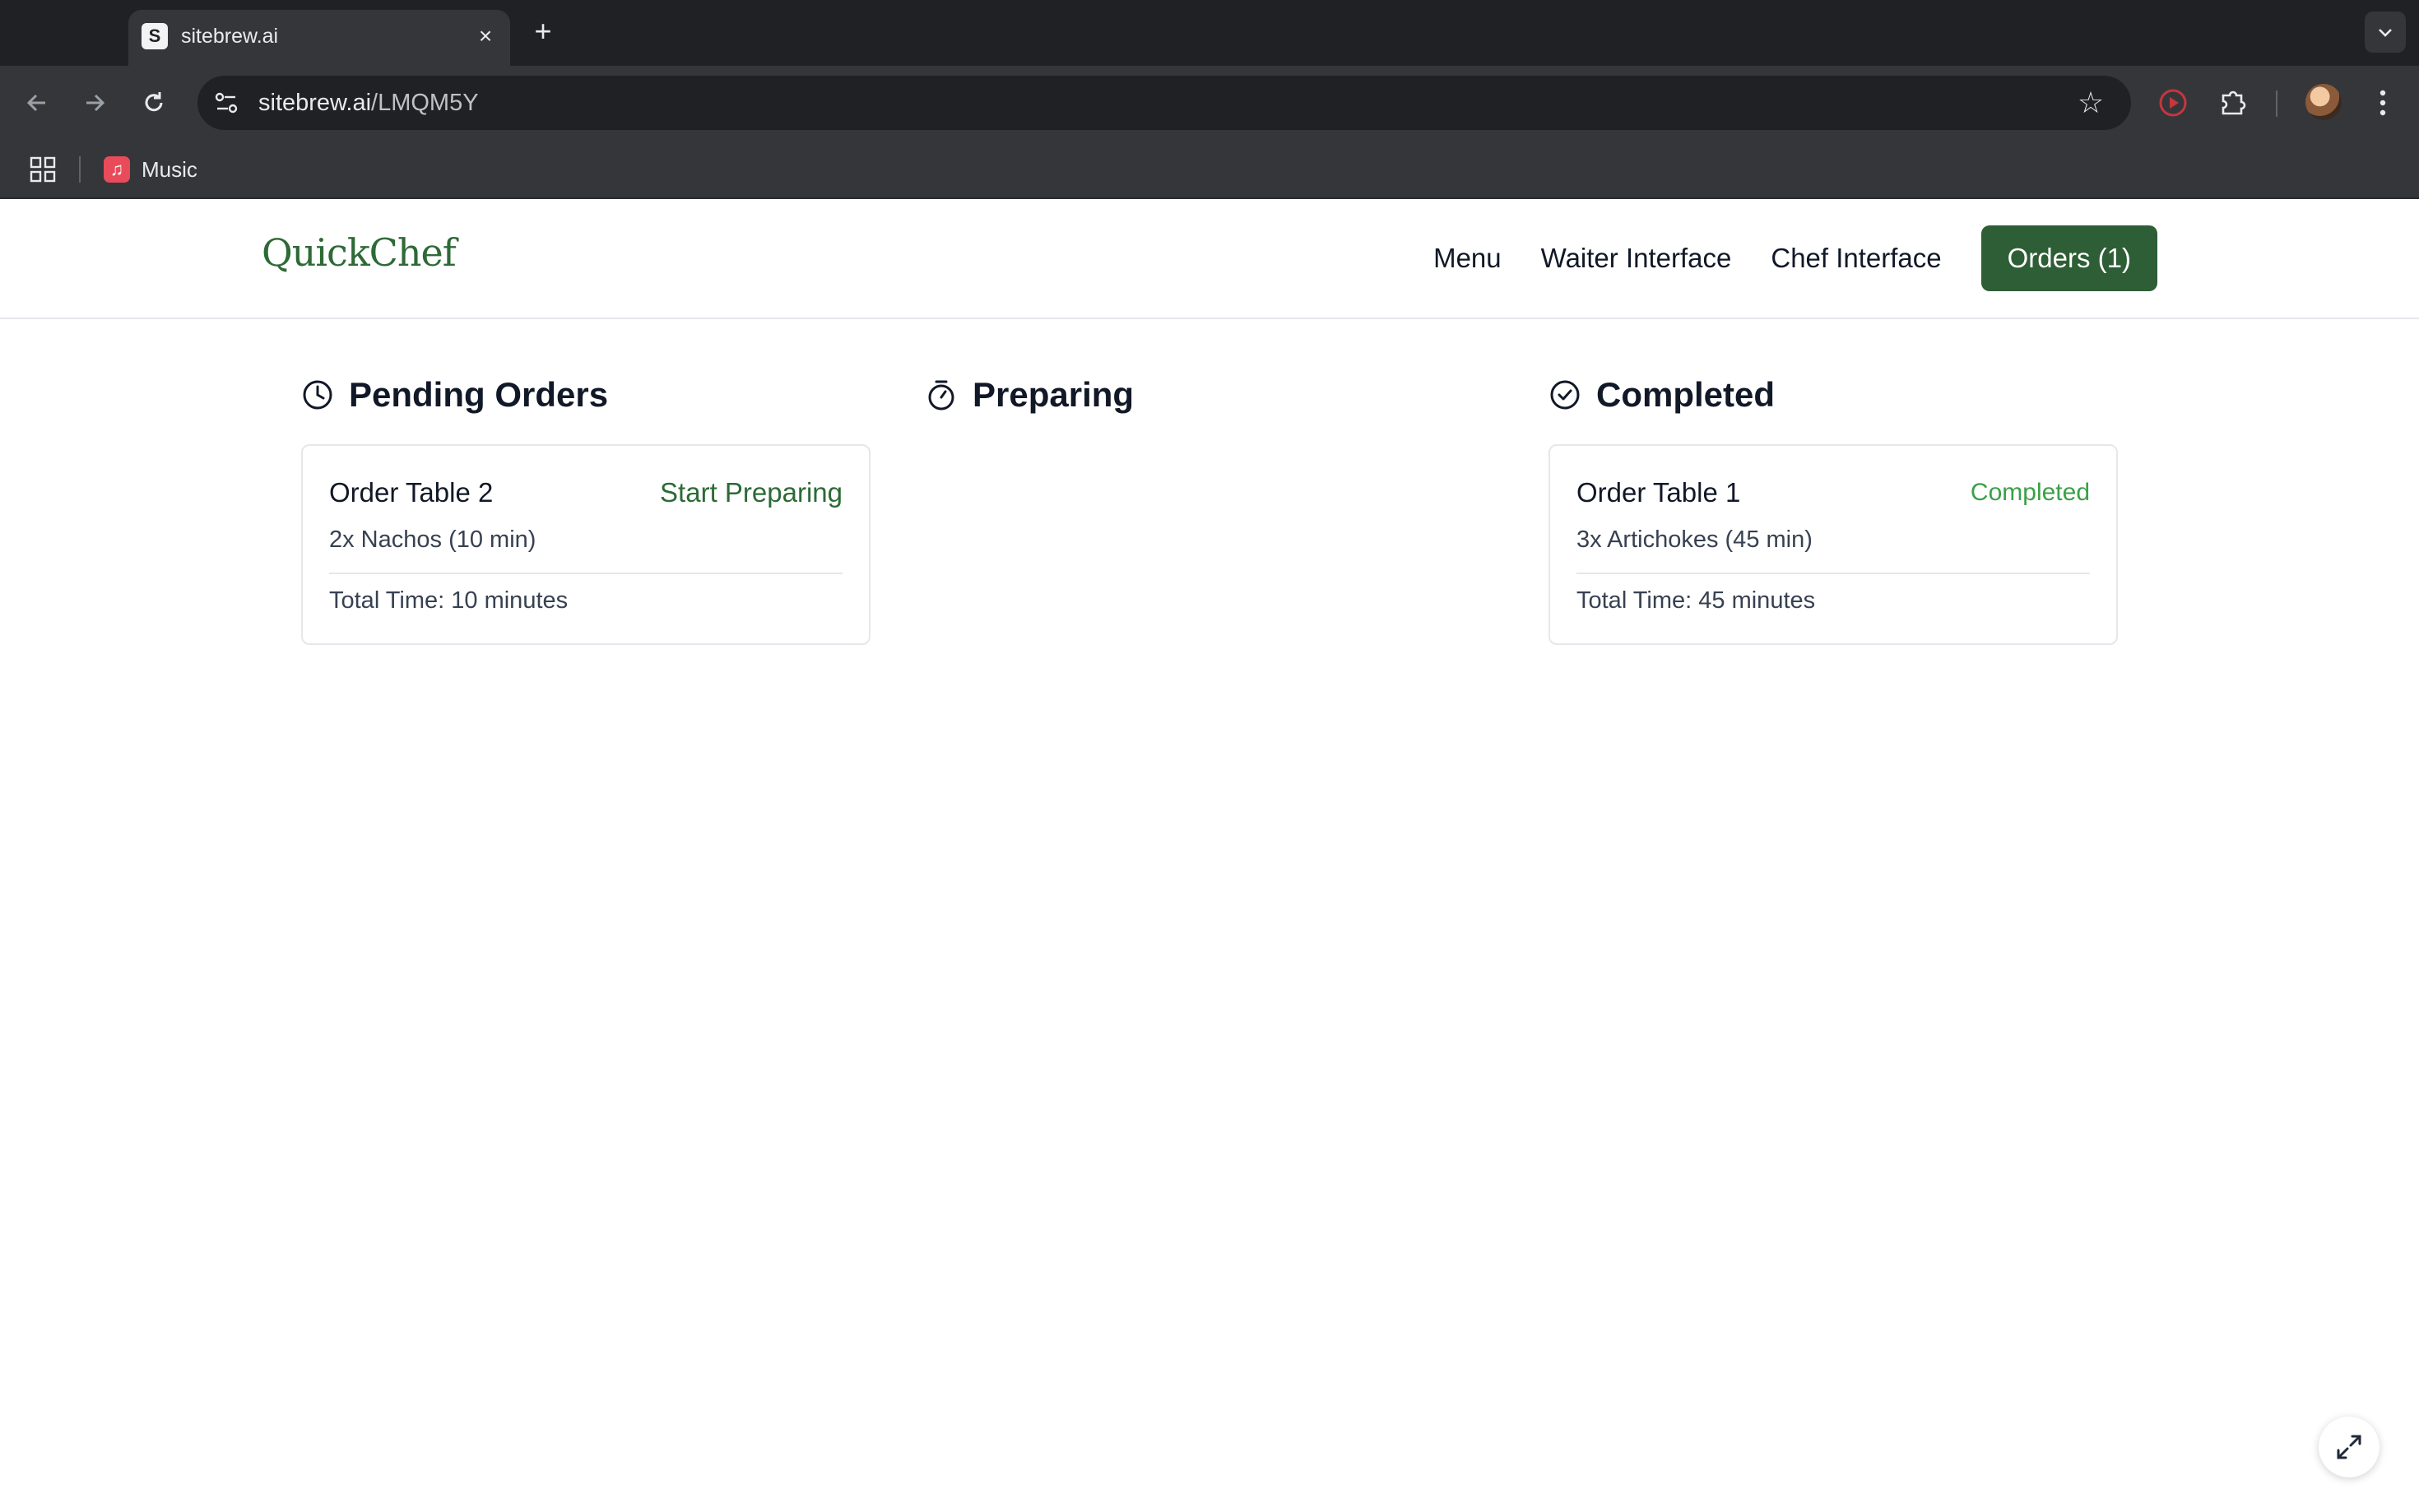 This screenshot has height=1512, width=2419. What do you see at coordinates (433, 539) in the screenshot?
I see `order-item: 2x Nachos (10 min)` at bounding box center [433, 539].